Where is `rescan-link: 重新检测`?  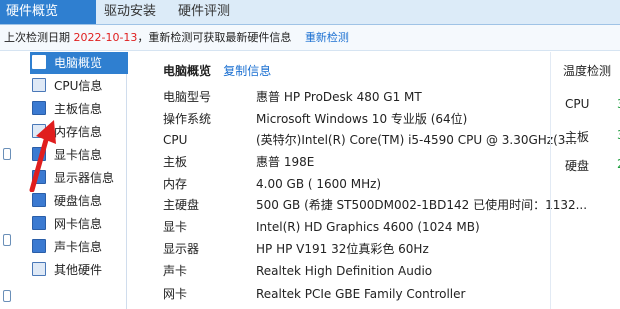
rescan-link: 重新检测 is located at coordinates (327, 37).